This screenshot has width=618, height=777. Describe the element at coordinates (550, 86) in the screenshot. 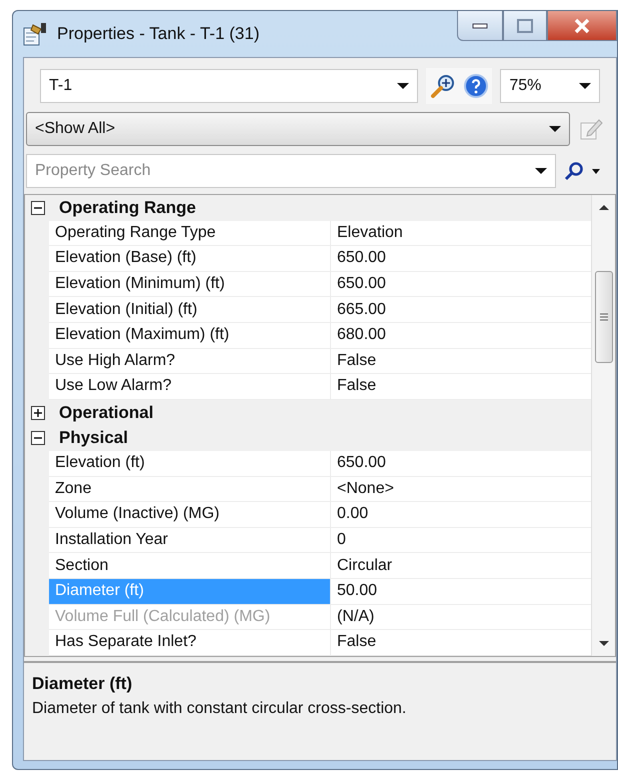

I see `zoom-dropdown: 75%` at that location.